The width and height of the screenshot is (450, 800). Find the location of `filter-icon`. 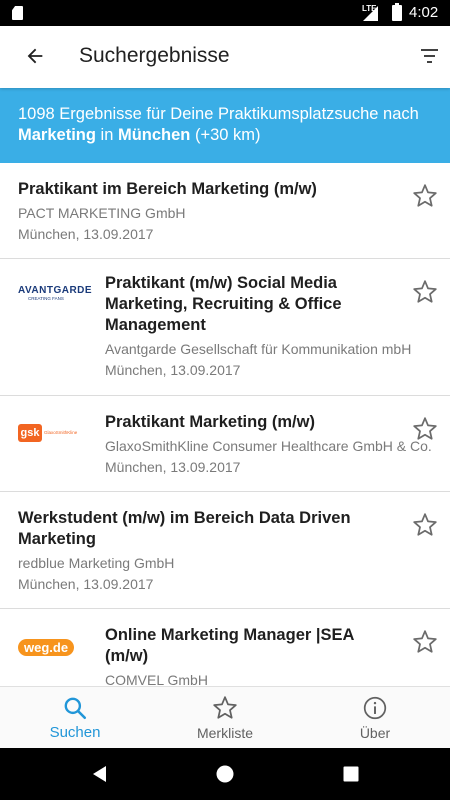

filter-icon is located at coordinates (428, 57).